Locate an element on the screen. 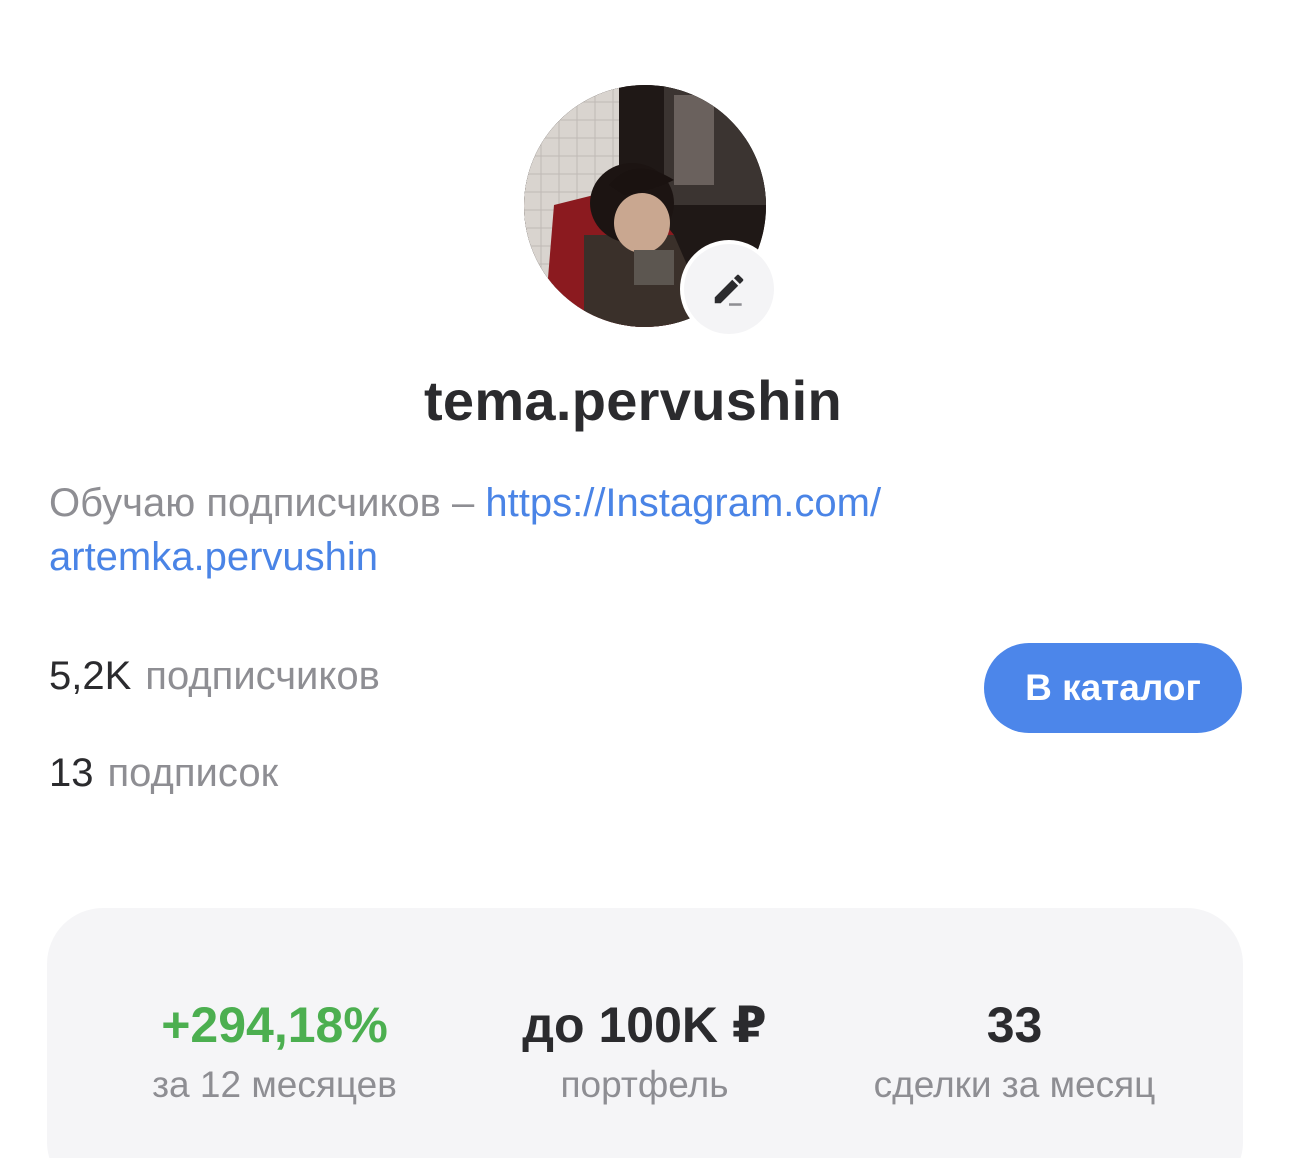  bio-text: Обучаю подписчиков – is located at coordinates (267, 503).